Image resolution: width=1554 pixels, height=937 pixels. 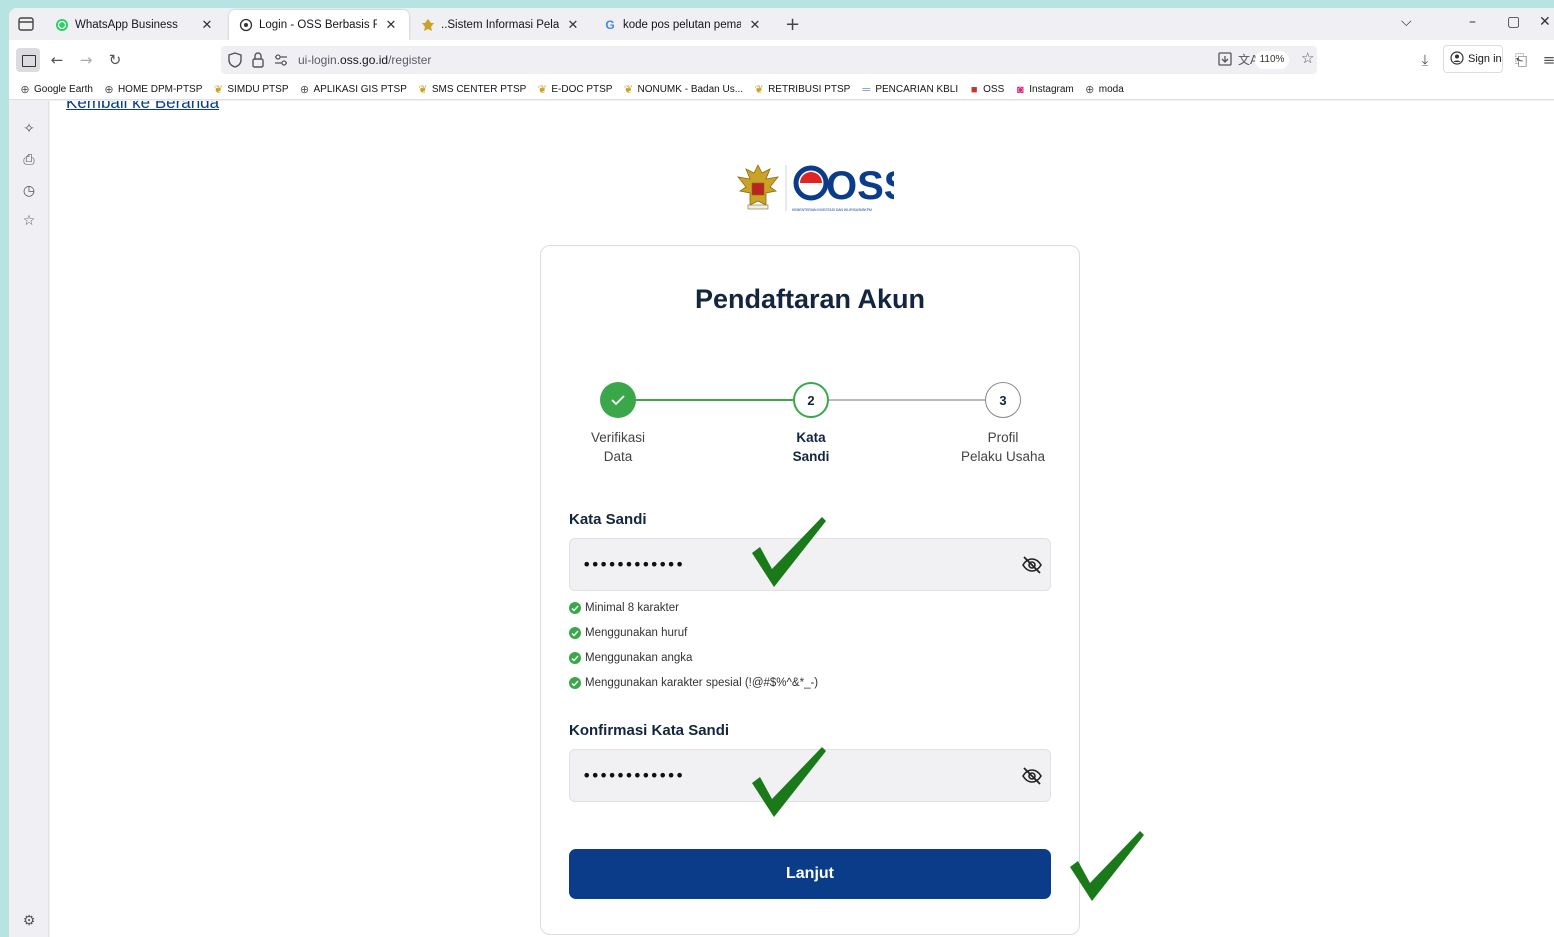 What do you see at coordinates (628, 633) in the screenshot?
I see `requirement-letters: Menggunakan huruf` at bounding box center [628, 633].